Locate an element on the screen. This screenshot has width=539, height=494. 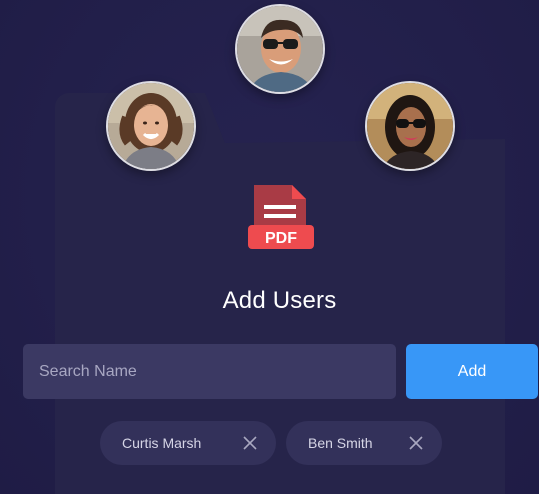
user-avatar-man-sunglasses is located at coordinates (280, 49).